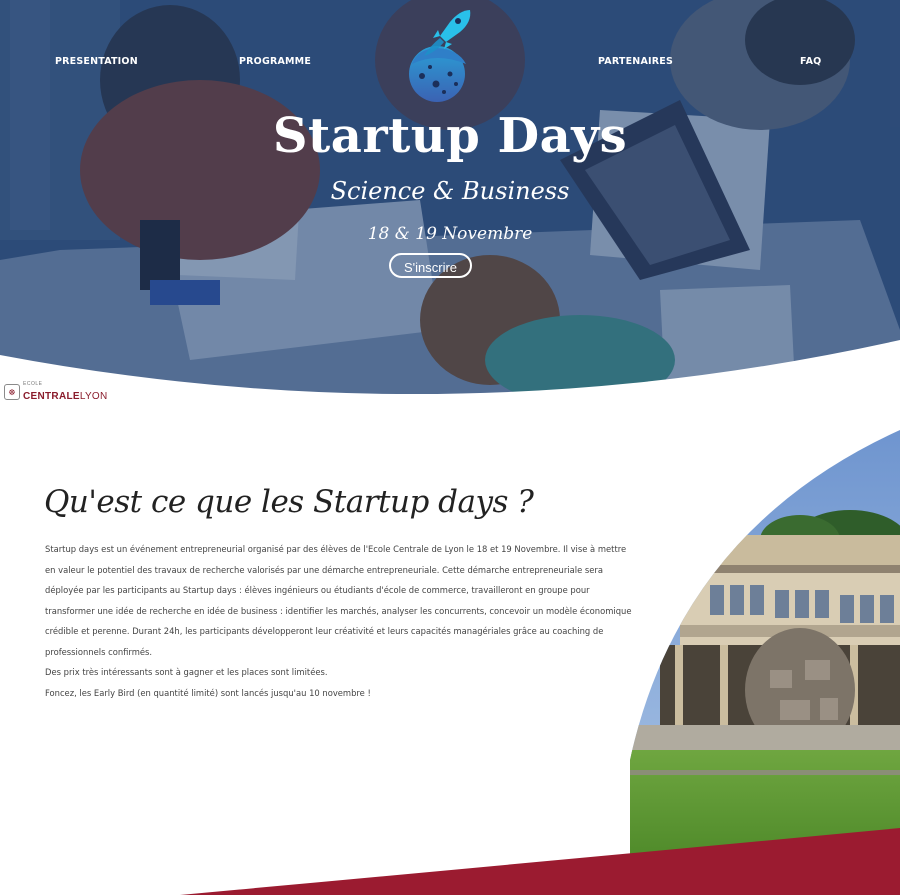 The image size is (900, 895). I want to click on nav-item-programme: PROGRAMME, so click(275, 61).